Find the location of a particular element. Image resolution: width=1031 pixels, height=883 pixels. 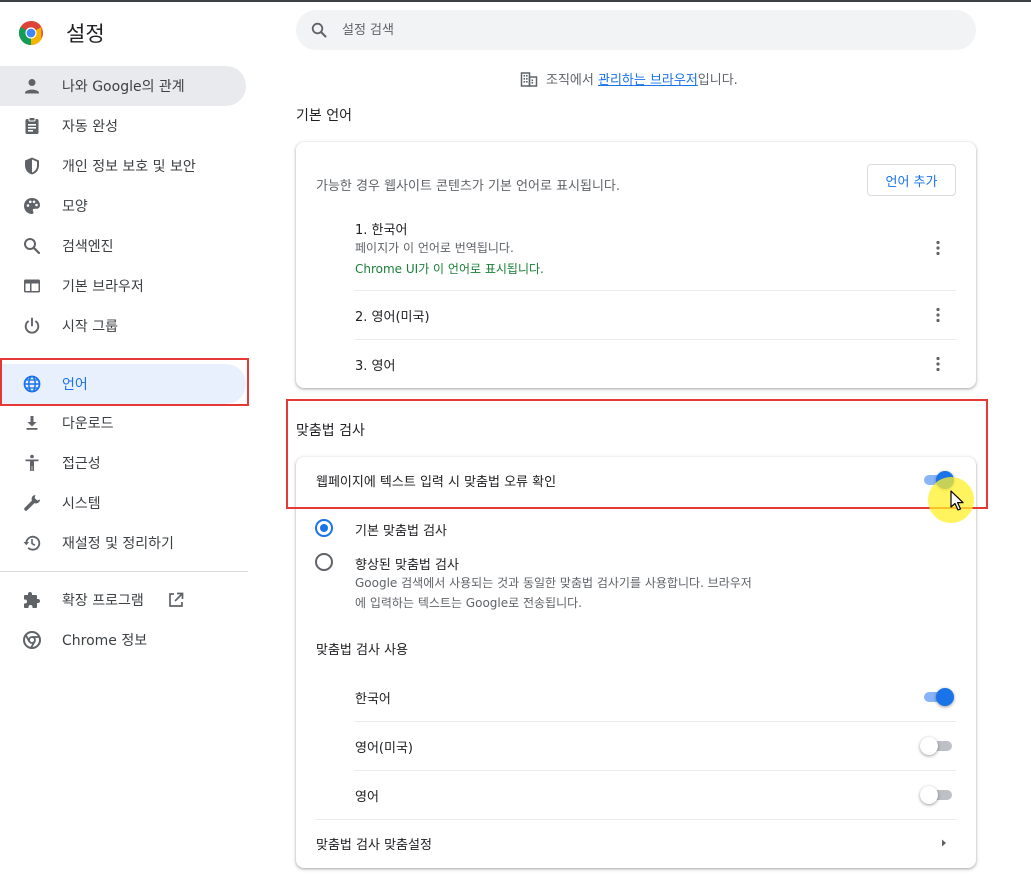

basic-spellcheck-label: 기본 맞춤법 검사 is located at coordinates (401, 531).